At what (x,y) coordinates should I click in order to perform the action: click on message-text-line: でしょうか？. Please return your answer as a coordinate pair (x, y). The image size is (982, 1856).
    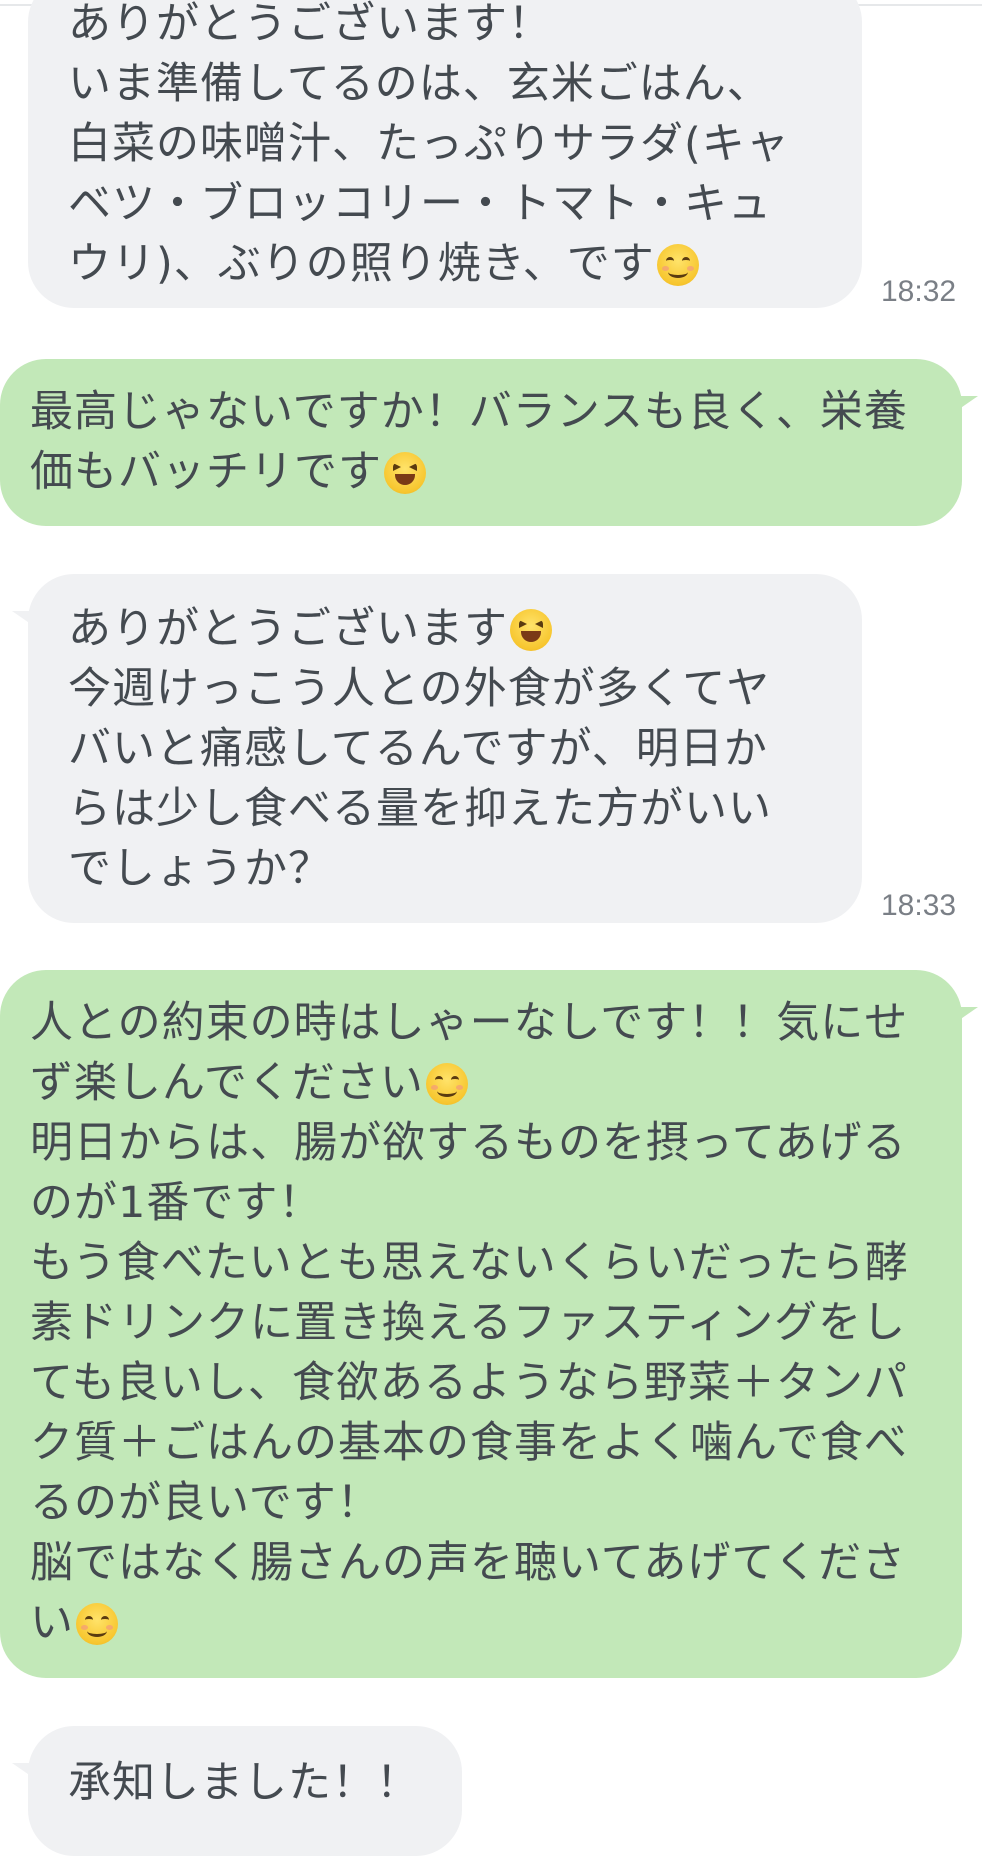
    Looking at the image, I should click on (200, 869).